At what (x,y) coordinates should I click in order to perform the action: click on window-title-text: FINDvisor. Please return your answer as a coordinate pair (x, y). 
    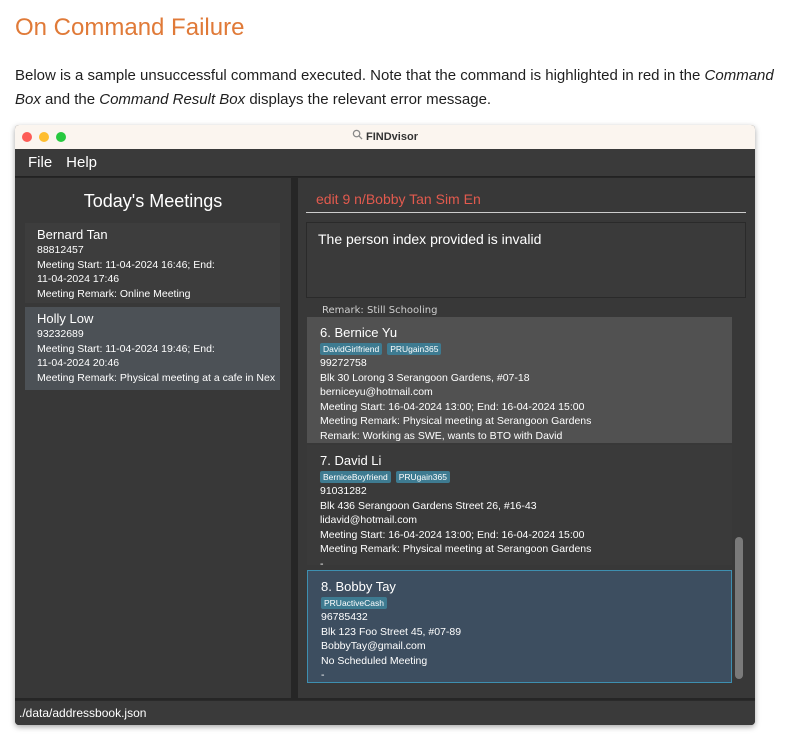
    Looking at the image, I should click on (392, 137).